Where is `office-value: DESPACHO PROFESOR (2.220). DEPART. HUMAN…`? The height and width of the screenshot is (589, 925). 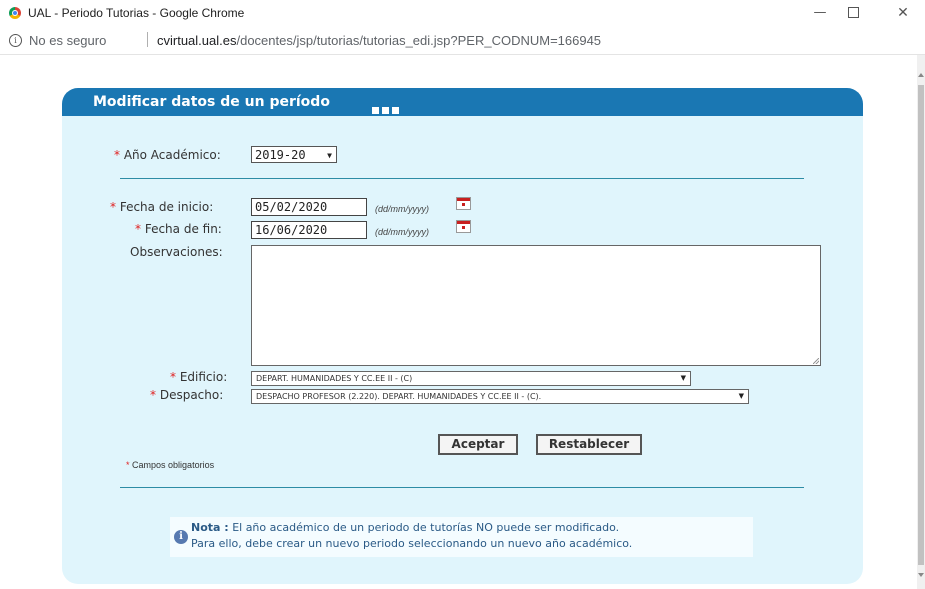
office-value: DESPACHO PROFESOR (2.220). DEPART. HUMAN… is located at coordinates (399, 396).